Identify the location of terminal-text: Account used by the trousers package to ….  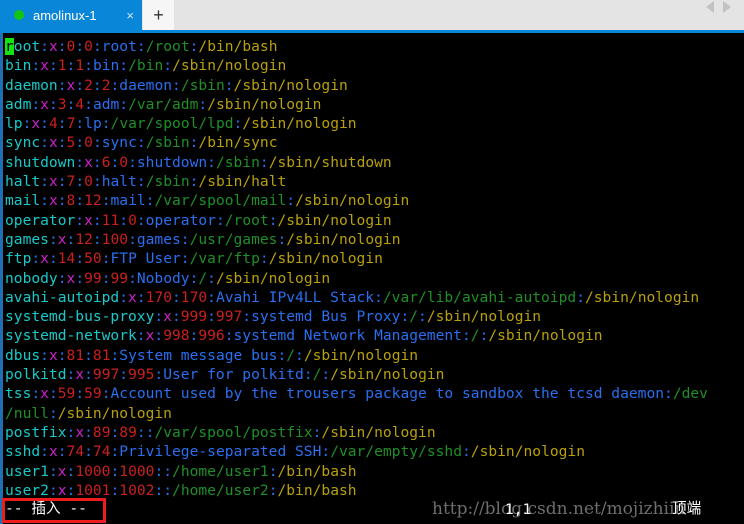
(387, 394).